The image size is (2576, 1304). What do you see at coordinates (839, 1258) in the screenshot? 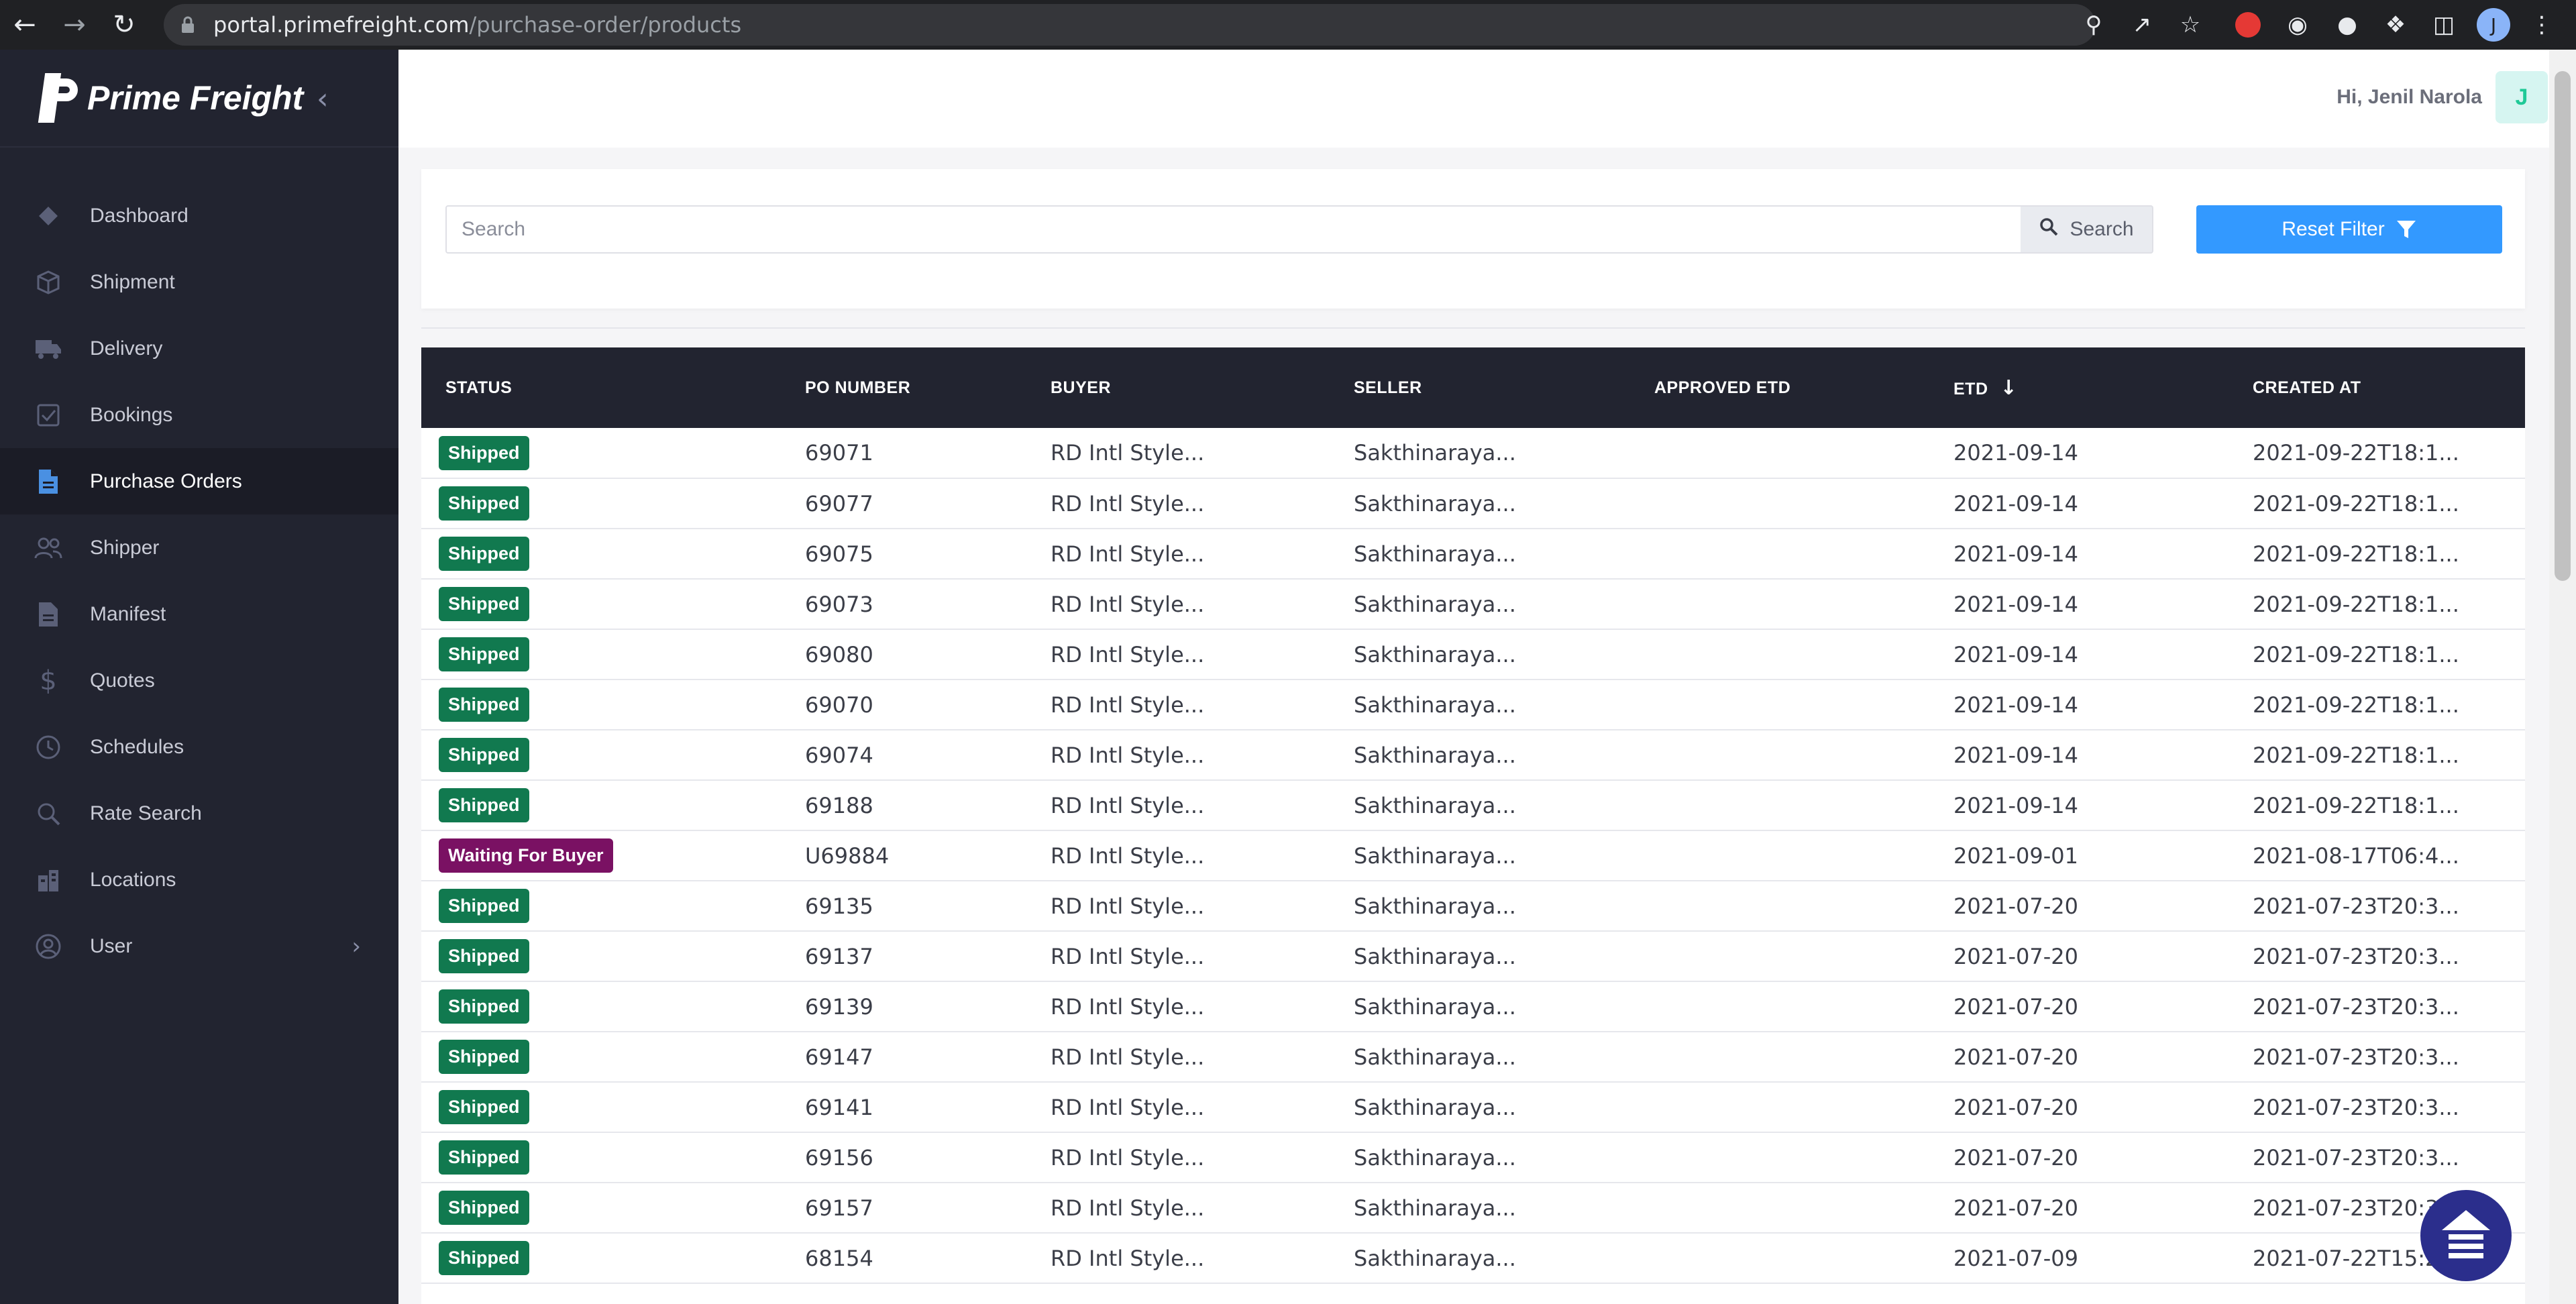
I see `cell-po-number: 68154` at bounding box center [839, 1258].